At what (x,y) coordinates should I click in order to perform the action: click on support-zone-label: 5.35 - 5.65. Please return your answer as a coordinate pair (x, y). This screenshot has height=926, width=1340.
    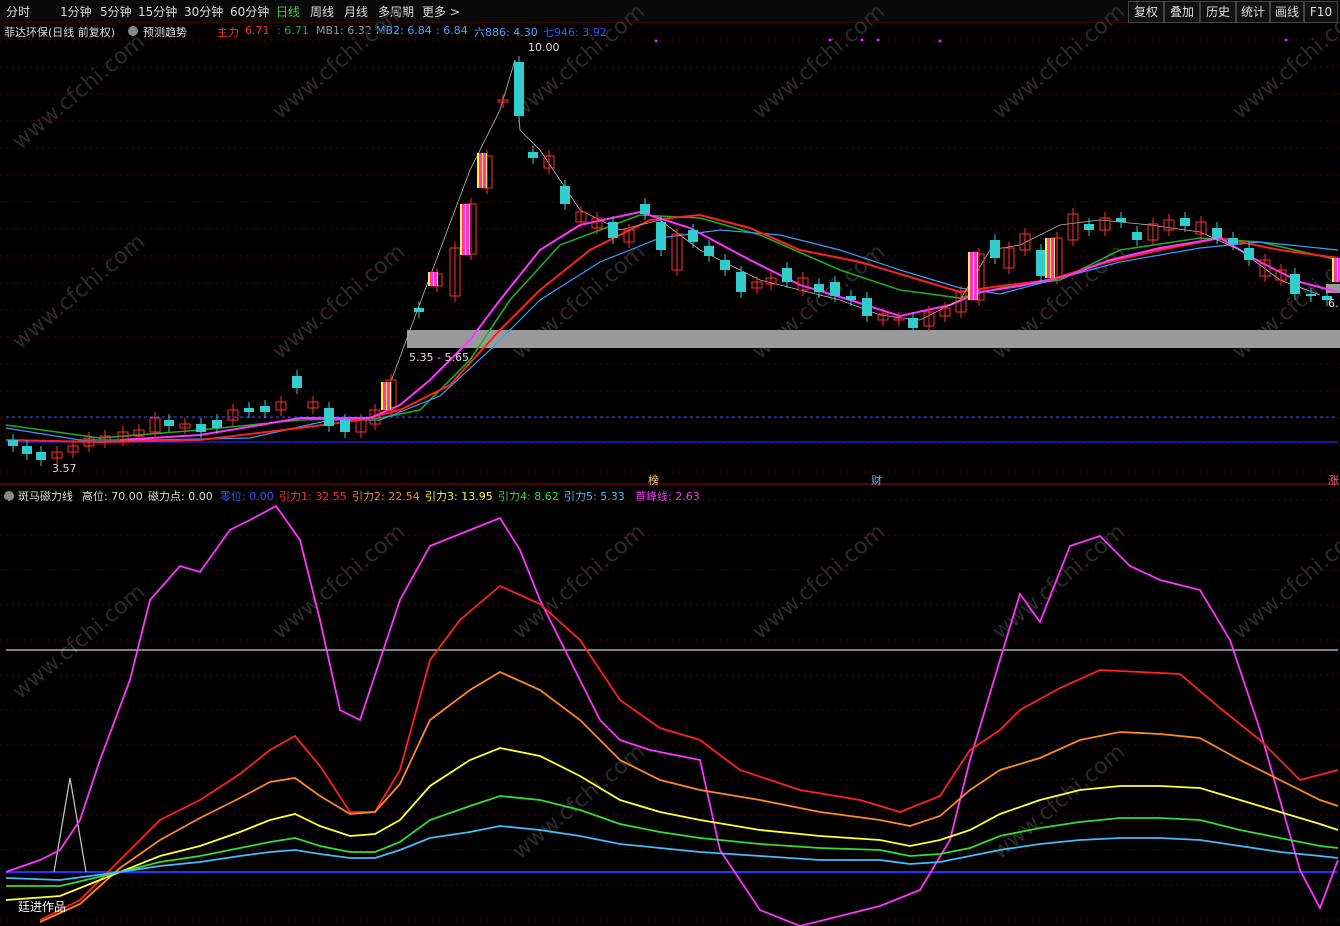
    Looking at the image, I should click on (439, 357).